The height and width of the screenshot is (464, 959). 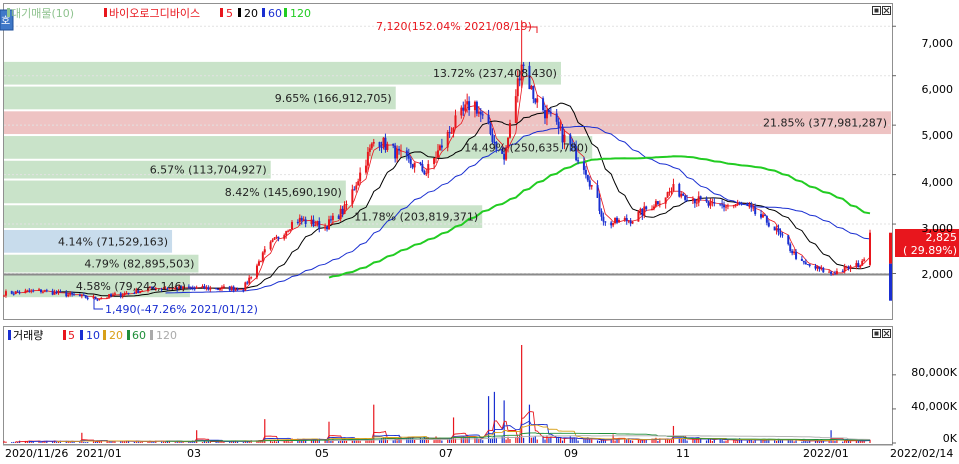 What do you see at coordinates (71, 335) in the screenshot?
I see `vol-legend-ma5: 5` at bounding box center [71, 335].